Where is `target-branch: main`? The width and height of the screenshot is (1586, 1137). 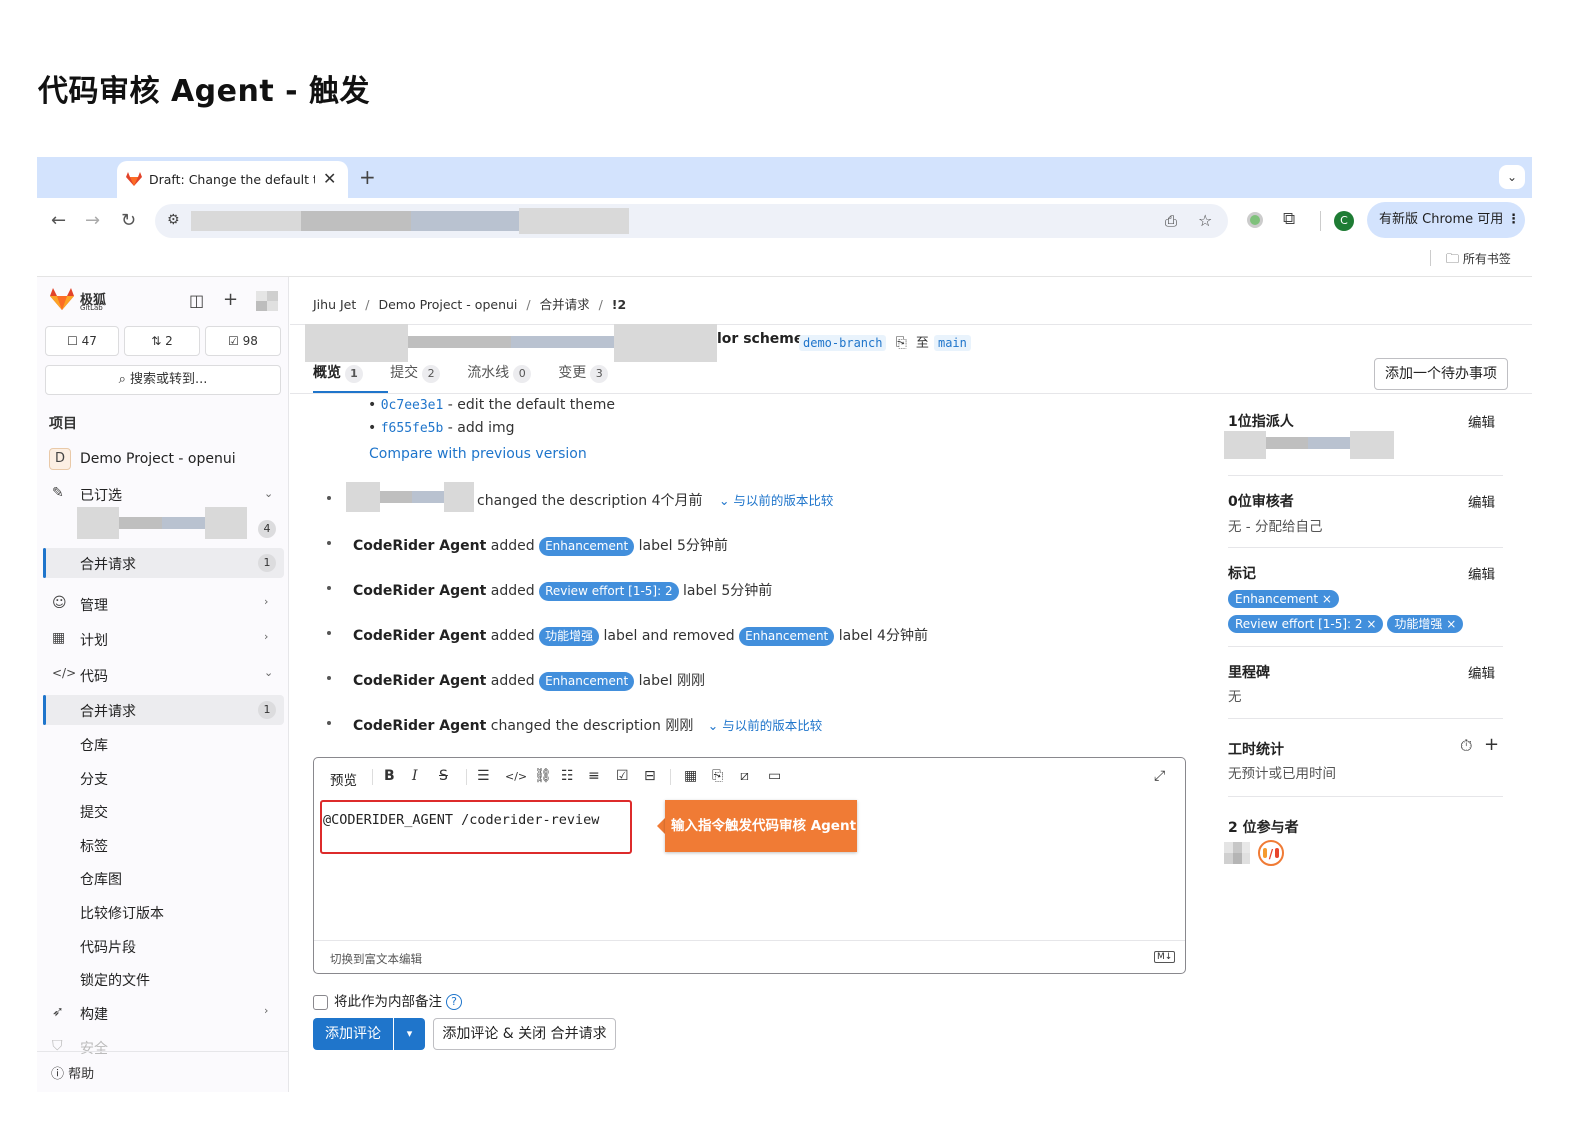 target-branch: main is located at coordinates (952, 343).